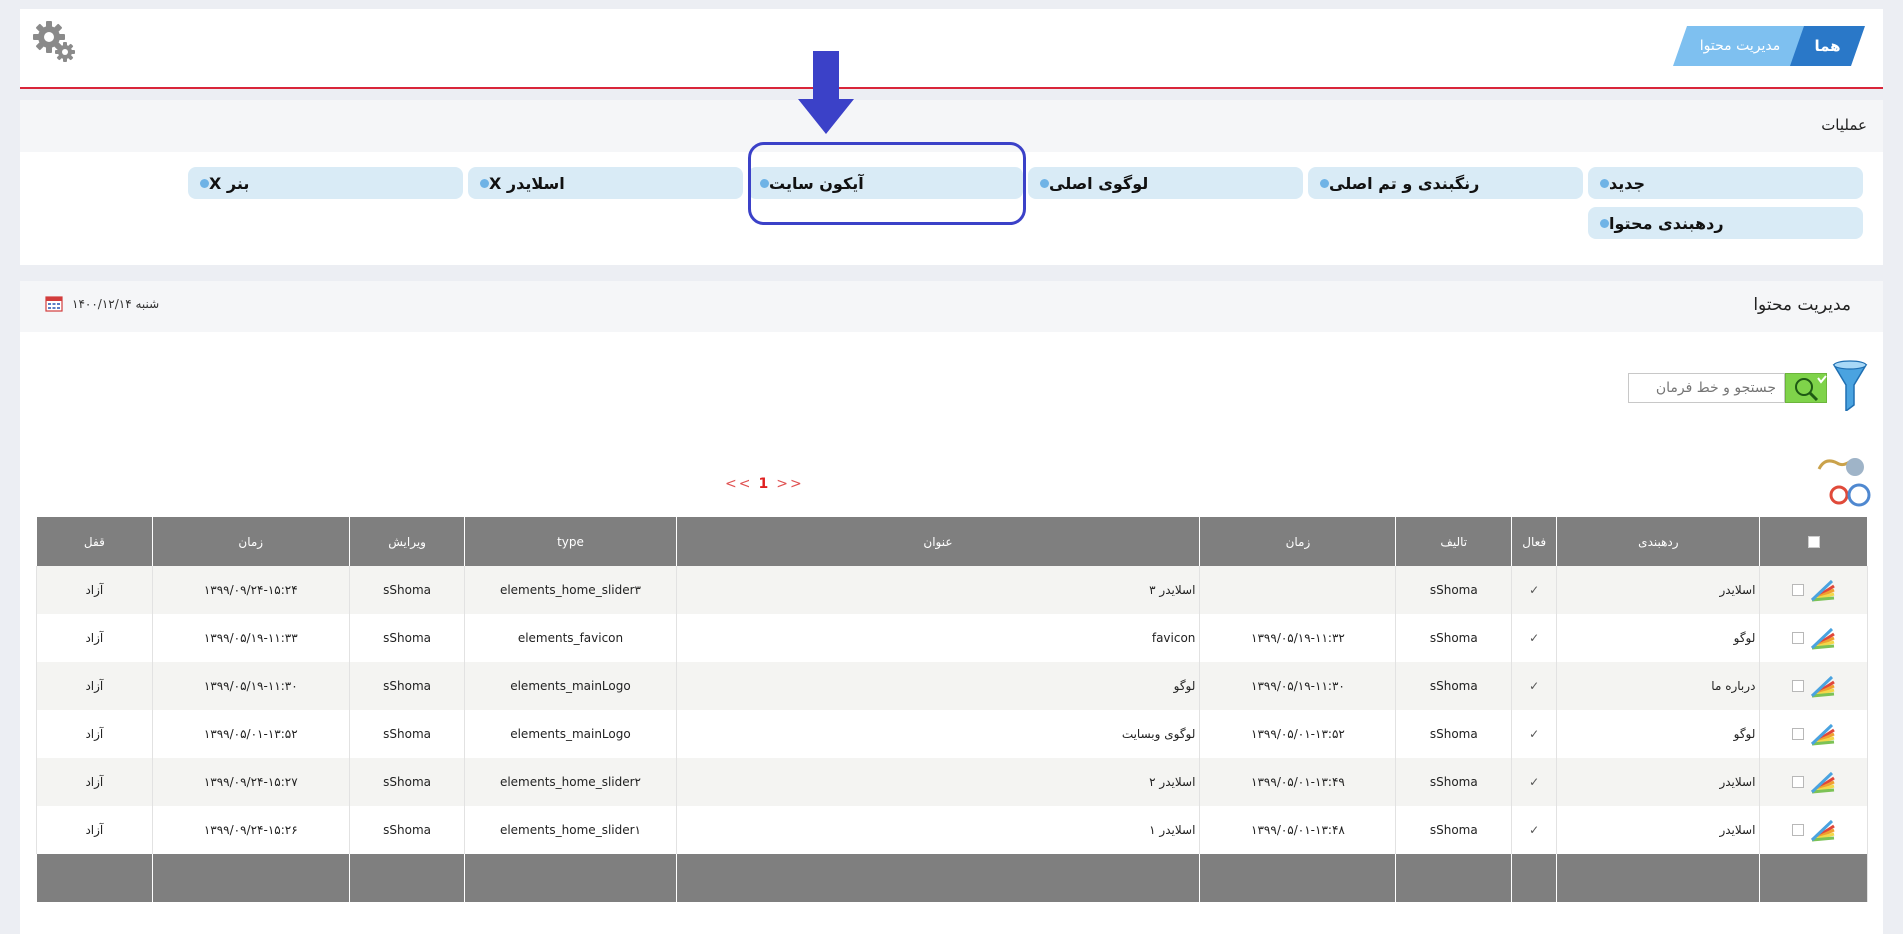 The width and height of the screenshot is (1903, 934). What do you see at coordinates (527, 183) in the screenshot?
I see `op-button-label: اسلایدر X` at bounding box center [527, 183].